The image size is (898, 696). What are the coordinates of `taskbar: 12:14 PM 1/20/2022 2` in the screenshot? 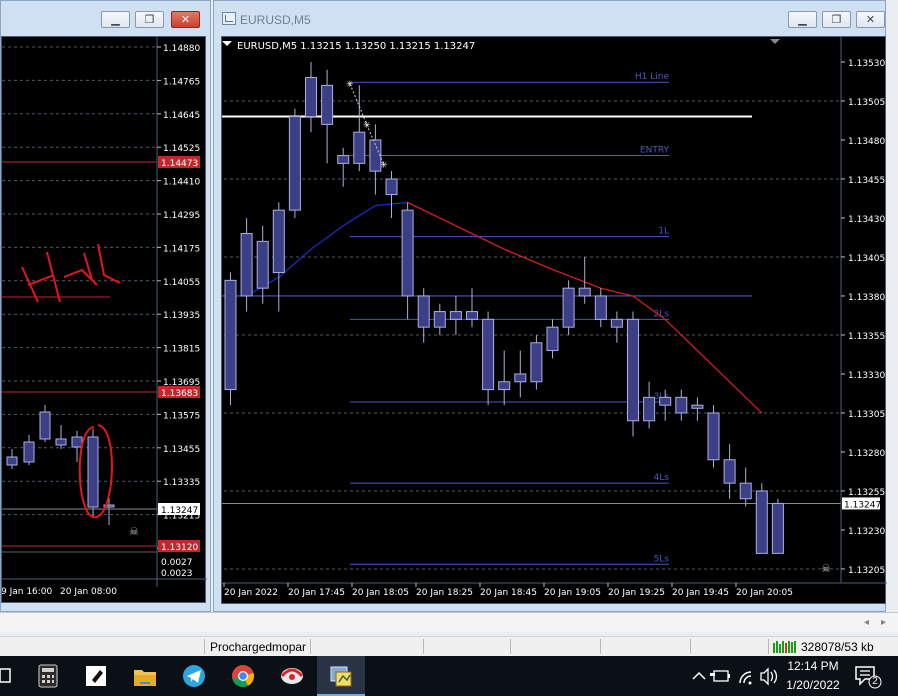 It's located at (449, 676).